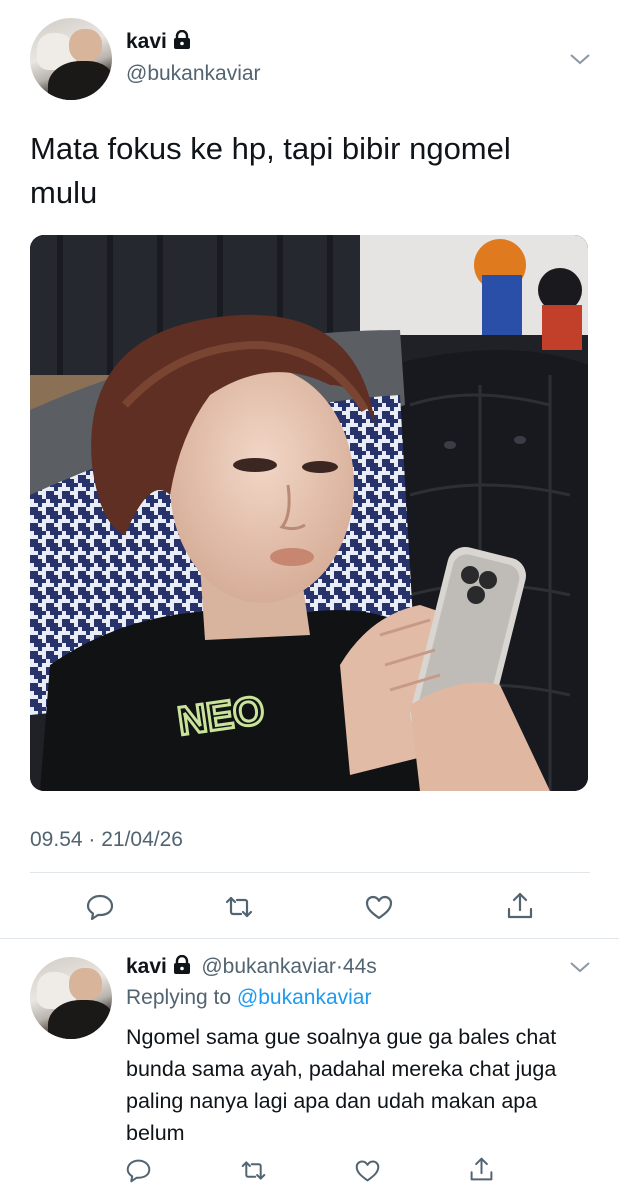 The image size is (619, 1199). What do you see at coordinates (146, 41) in the screenshot?
I see `display-name: kavi` at bounding box center [146, 41].